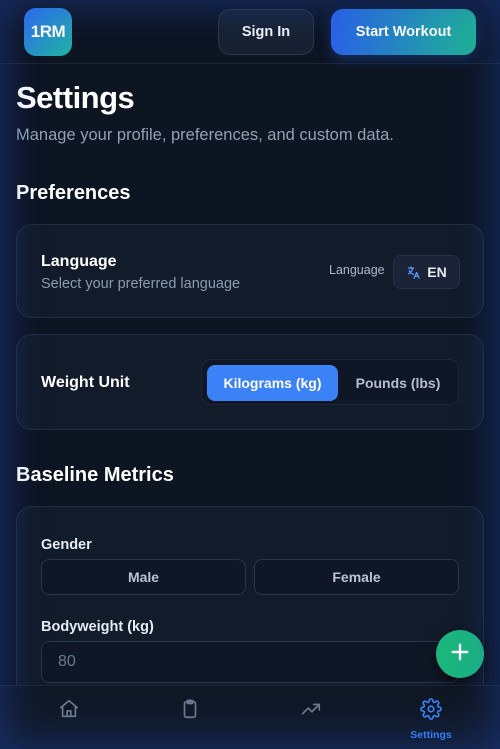 This screenshot has width=500, height=749. I want to click on gender-male-button: Male, so click(143, 577).